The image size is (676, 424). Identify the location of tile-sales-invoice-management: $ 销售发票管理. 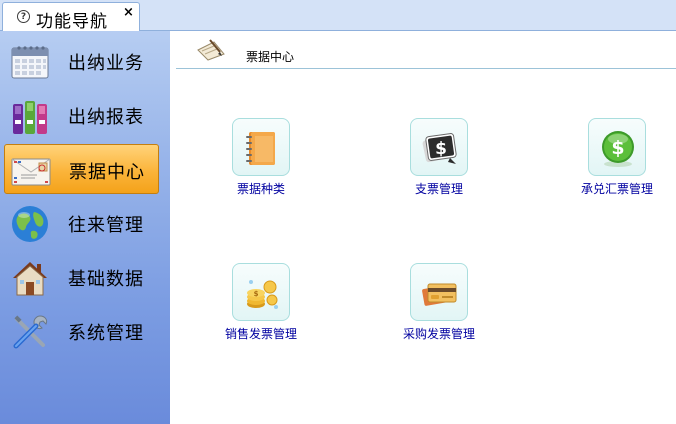
(263, 308).